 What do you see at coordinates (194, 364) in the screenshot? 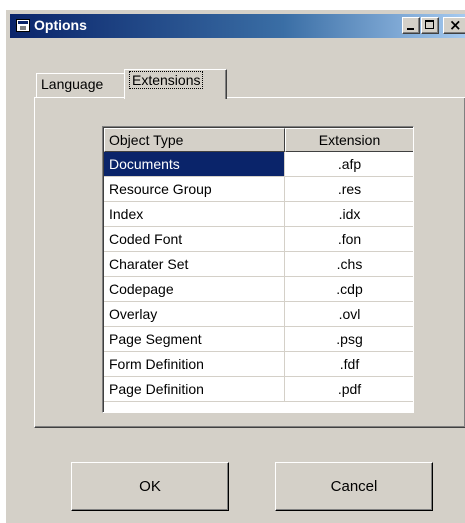
I see `object-type-cell: Form Definition` at bounding box center [194, 364].